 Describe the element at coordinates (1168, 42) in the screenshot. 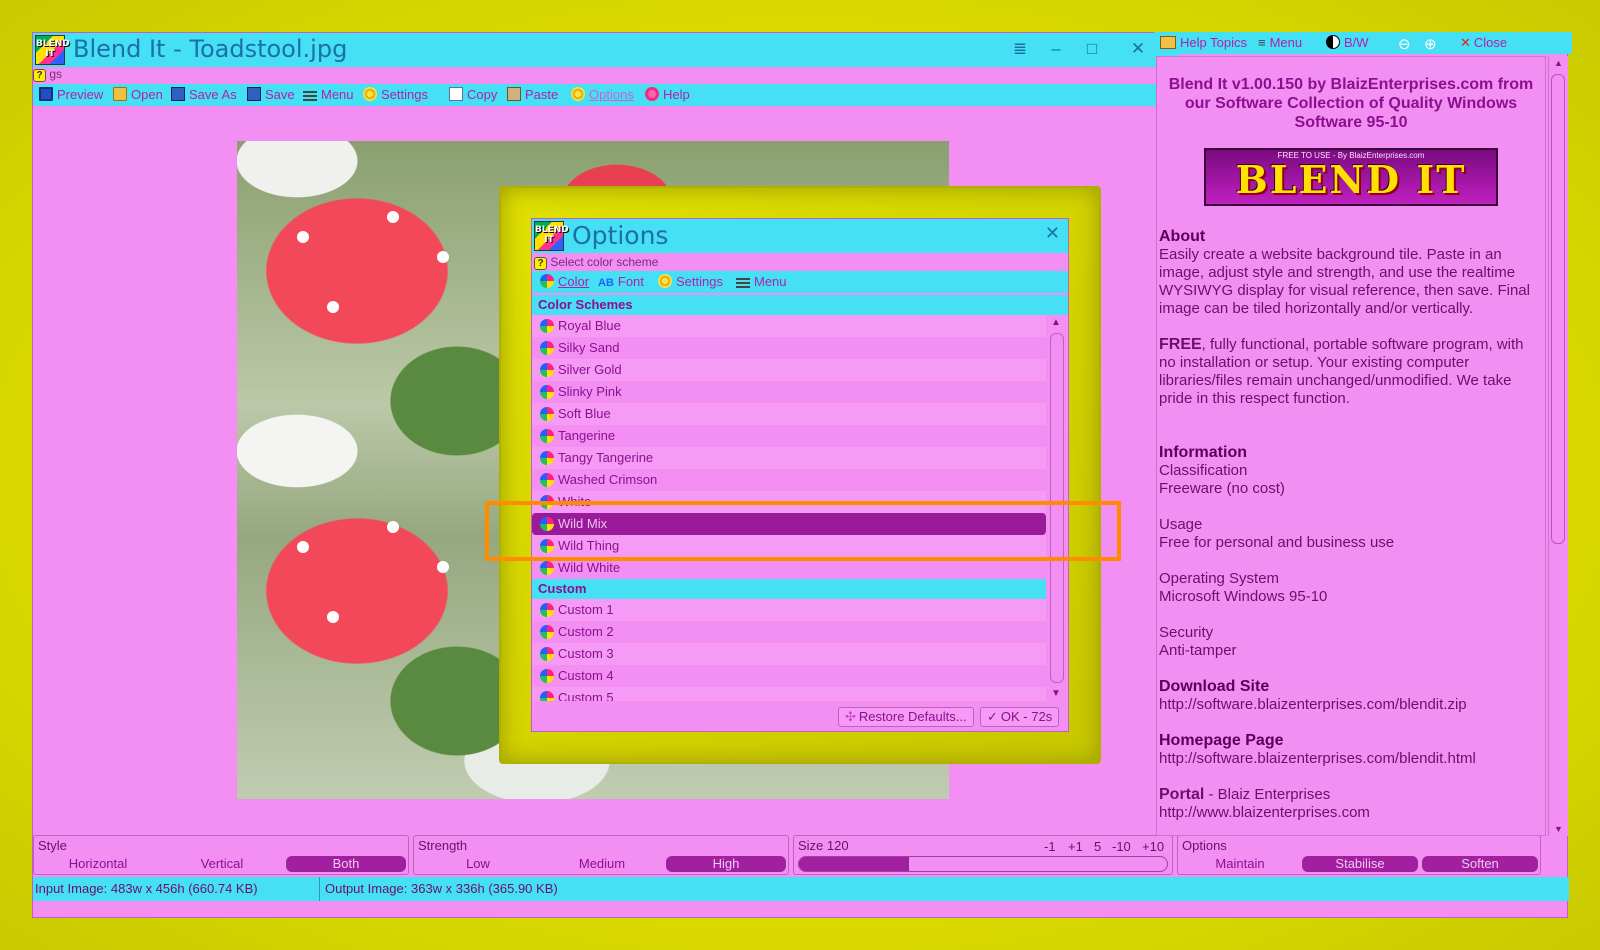

I see `book-icon` at that location.